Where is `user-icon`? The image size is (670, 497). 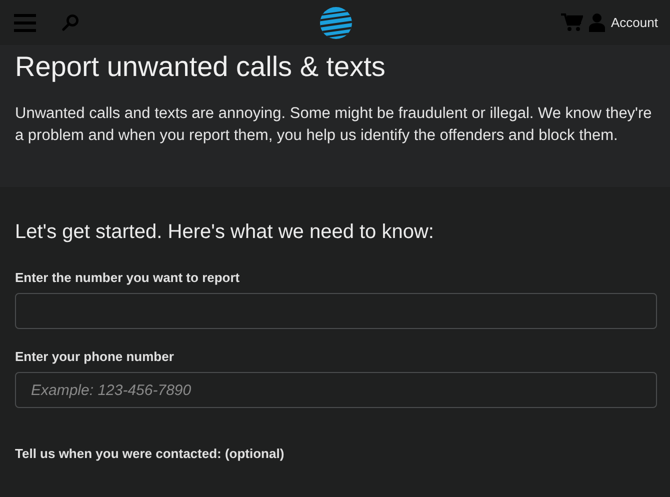
user-icon is located at coordinates (597, 22).